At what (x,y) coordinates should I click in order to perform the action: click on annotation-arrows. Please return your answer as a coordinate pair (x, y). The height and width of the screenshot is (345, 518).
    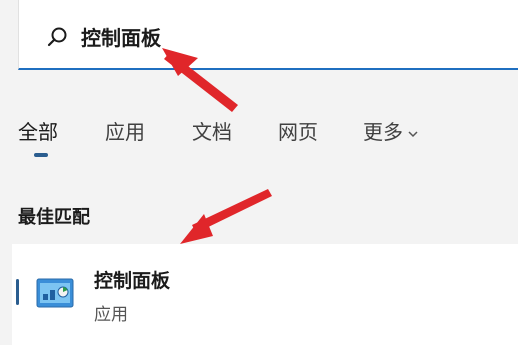
    Looking at the image, I should click on (217, 146).